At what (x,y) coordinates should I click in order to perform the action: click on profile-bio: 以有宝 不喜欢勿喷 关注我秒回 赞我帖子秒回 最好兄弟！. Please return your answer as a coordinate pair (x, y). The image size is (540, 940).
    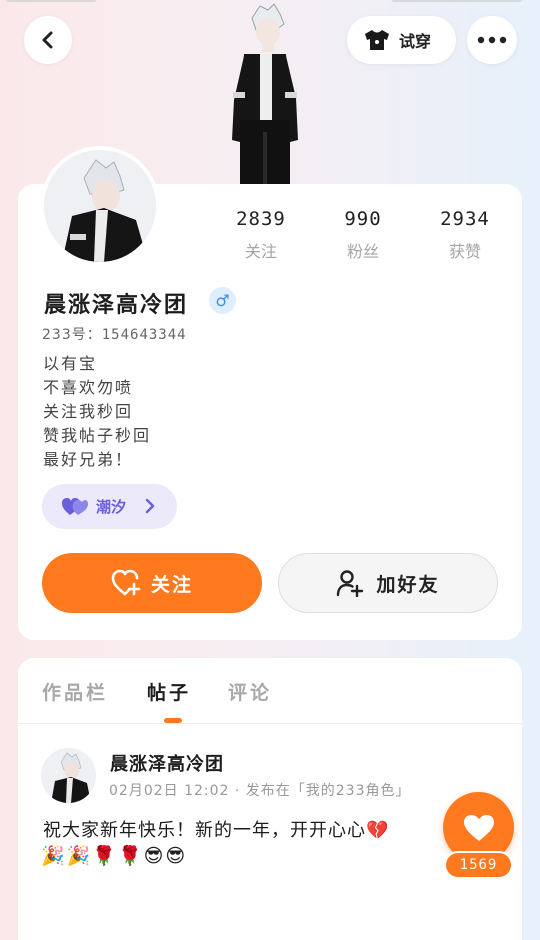
    Looking at the image, I should click on (97, 412).